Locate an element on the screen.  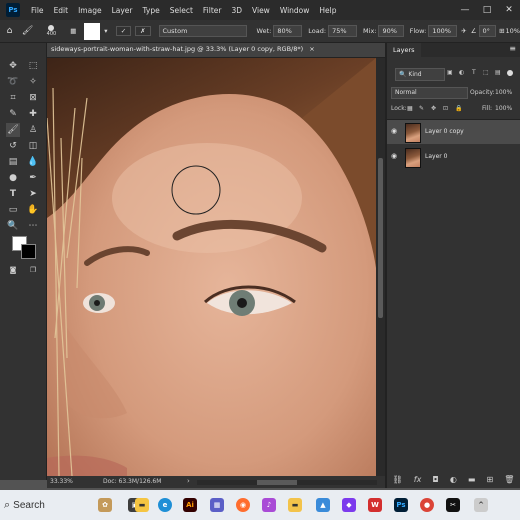
status-menu-icon: › is located at coordinates (188, 481).